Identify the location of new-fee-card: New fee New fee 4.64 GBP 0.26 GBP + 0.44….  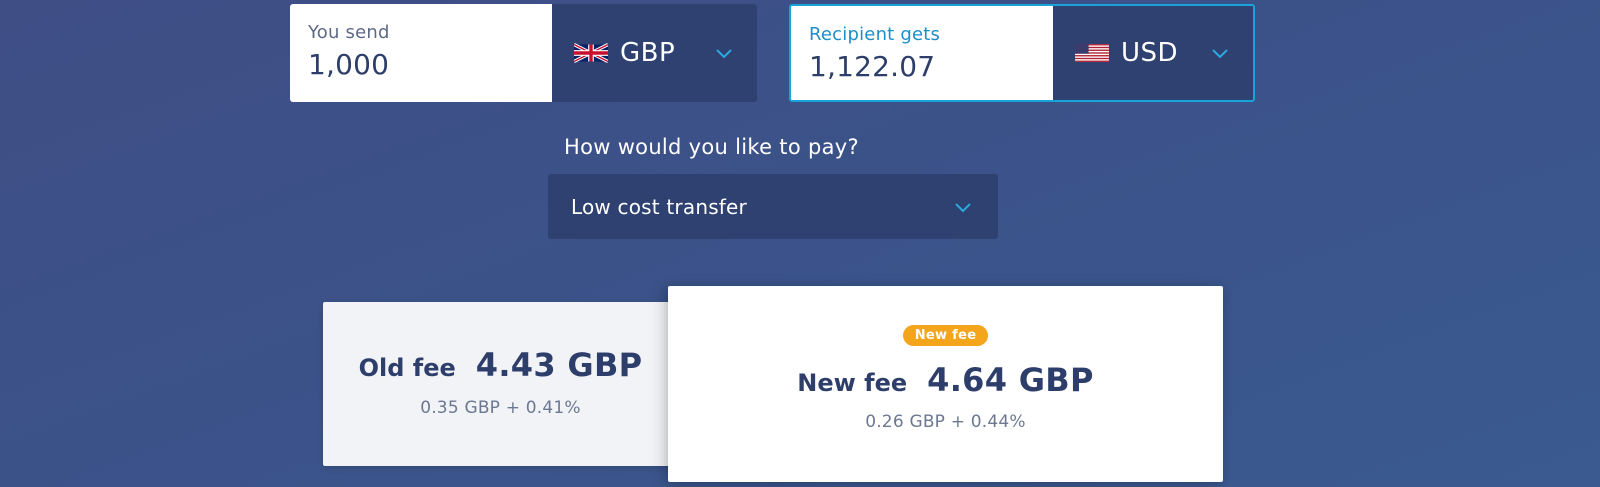
(945, 384).